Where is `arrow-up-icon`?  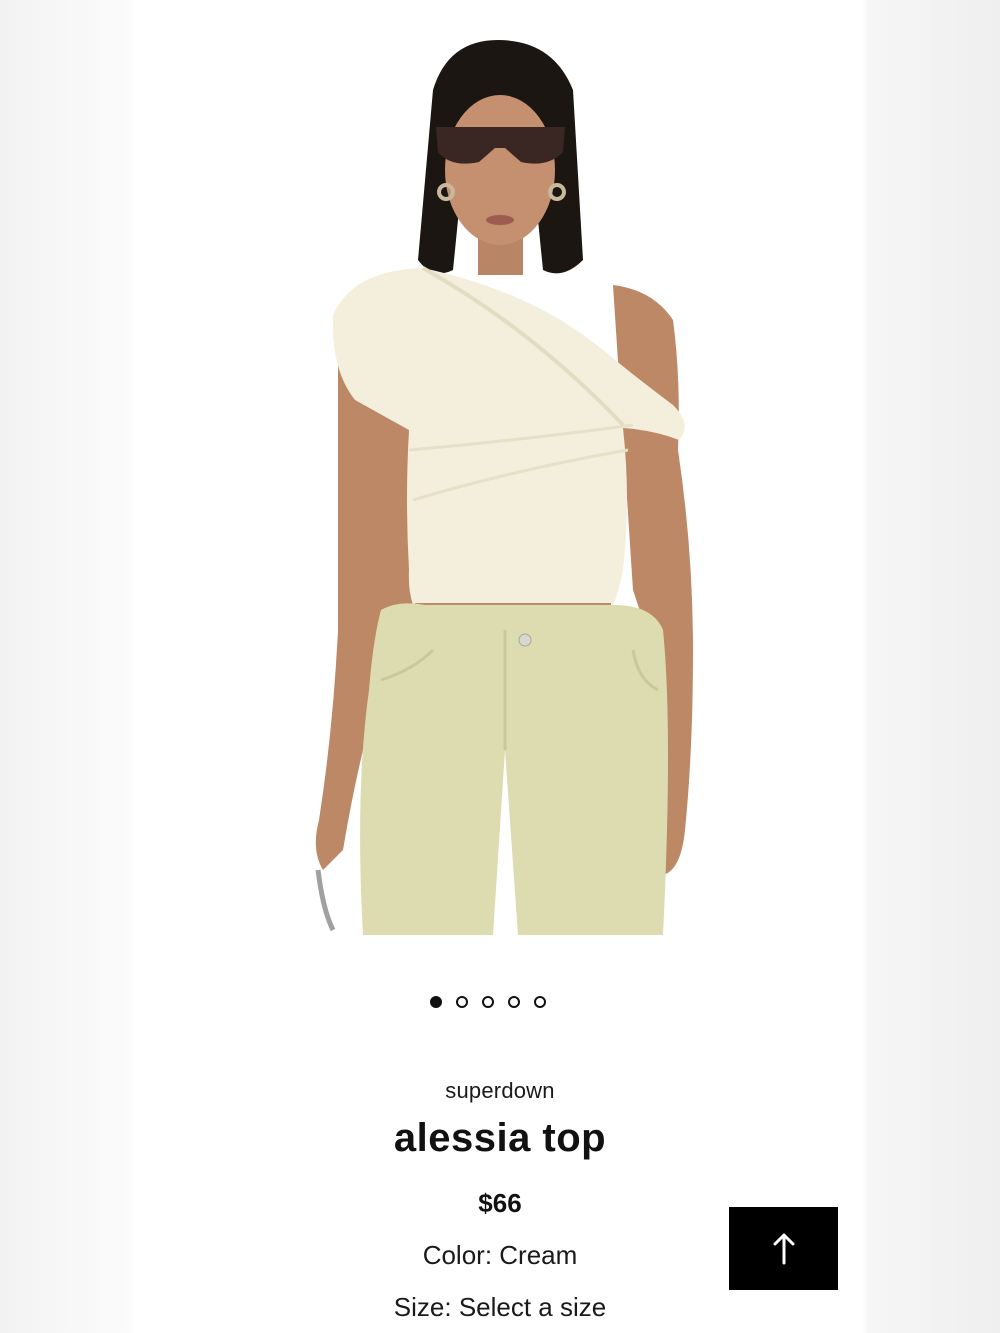
arrow-up-icon is located at coordinates (783, 1248).